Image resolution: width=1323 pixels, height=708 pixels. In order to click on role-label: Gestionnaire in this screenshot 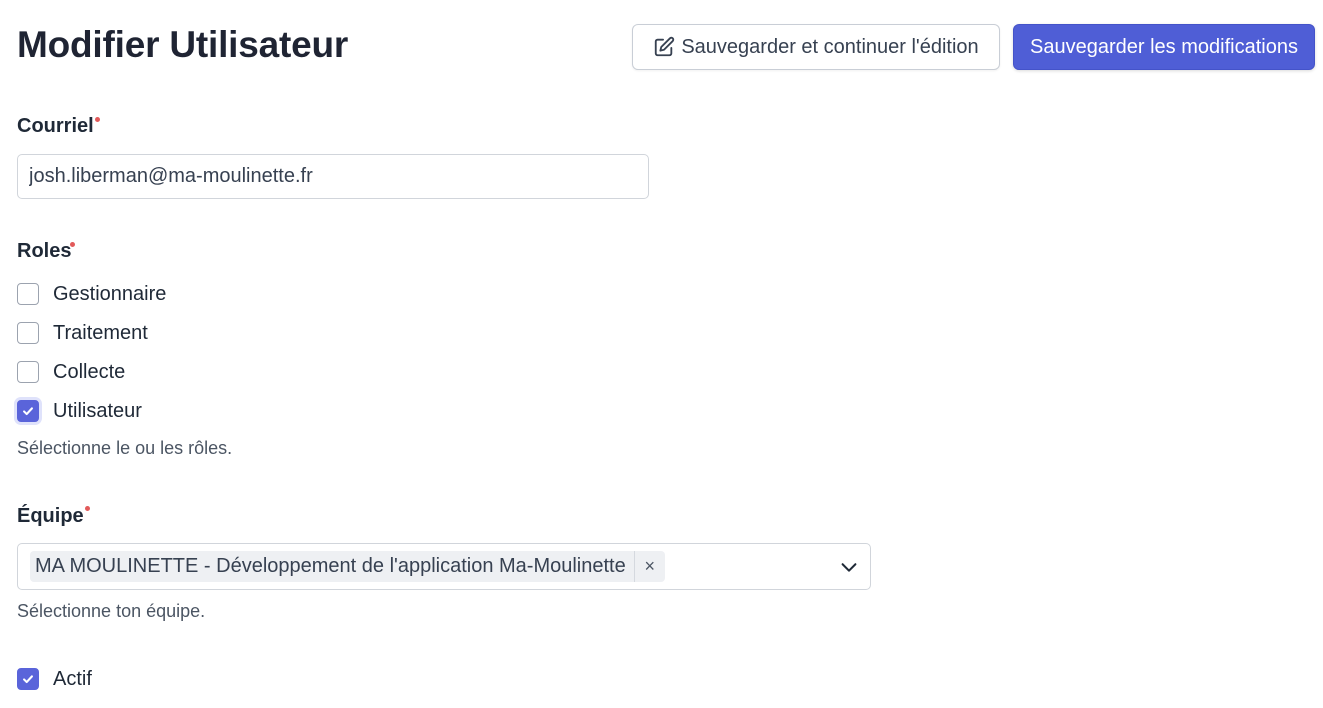, I will do `click(110, 293)`.